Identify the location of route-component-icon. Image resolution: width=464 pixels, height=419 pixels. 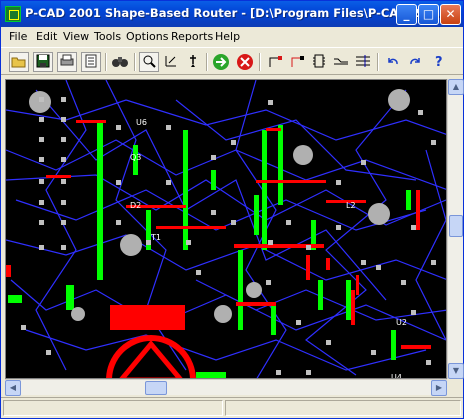
(319, 62).